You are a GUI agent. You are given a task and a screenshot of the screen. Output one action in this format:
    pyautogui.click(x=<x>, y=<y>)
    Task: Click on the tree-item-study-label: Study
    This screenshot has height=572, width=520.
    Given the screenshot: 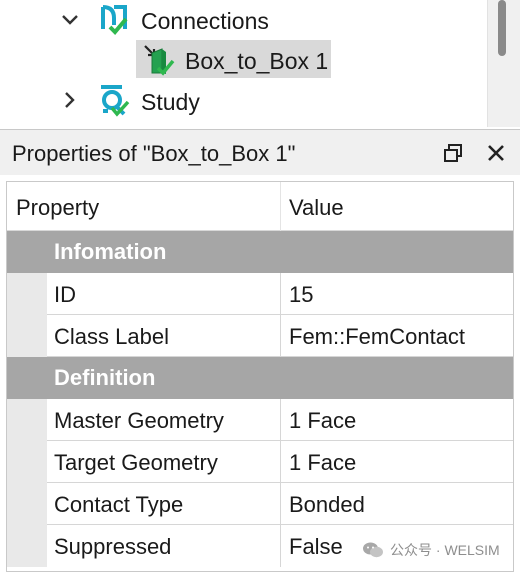 What is the action you would take?
    pyautogui.click(x=170, y=102)
    